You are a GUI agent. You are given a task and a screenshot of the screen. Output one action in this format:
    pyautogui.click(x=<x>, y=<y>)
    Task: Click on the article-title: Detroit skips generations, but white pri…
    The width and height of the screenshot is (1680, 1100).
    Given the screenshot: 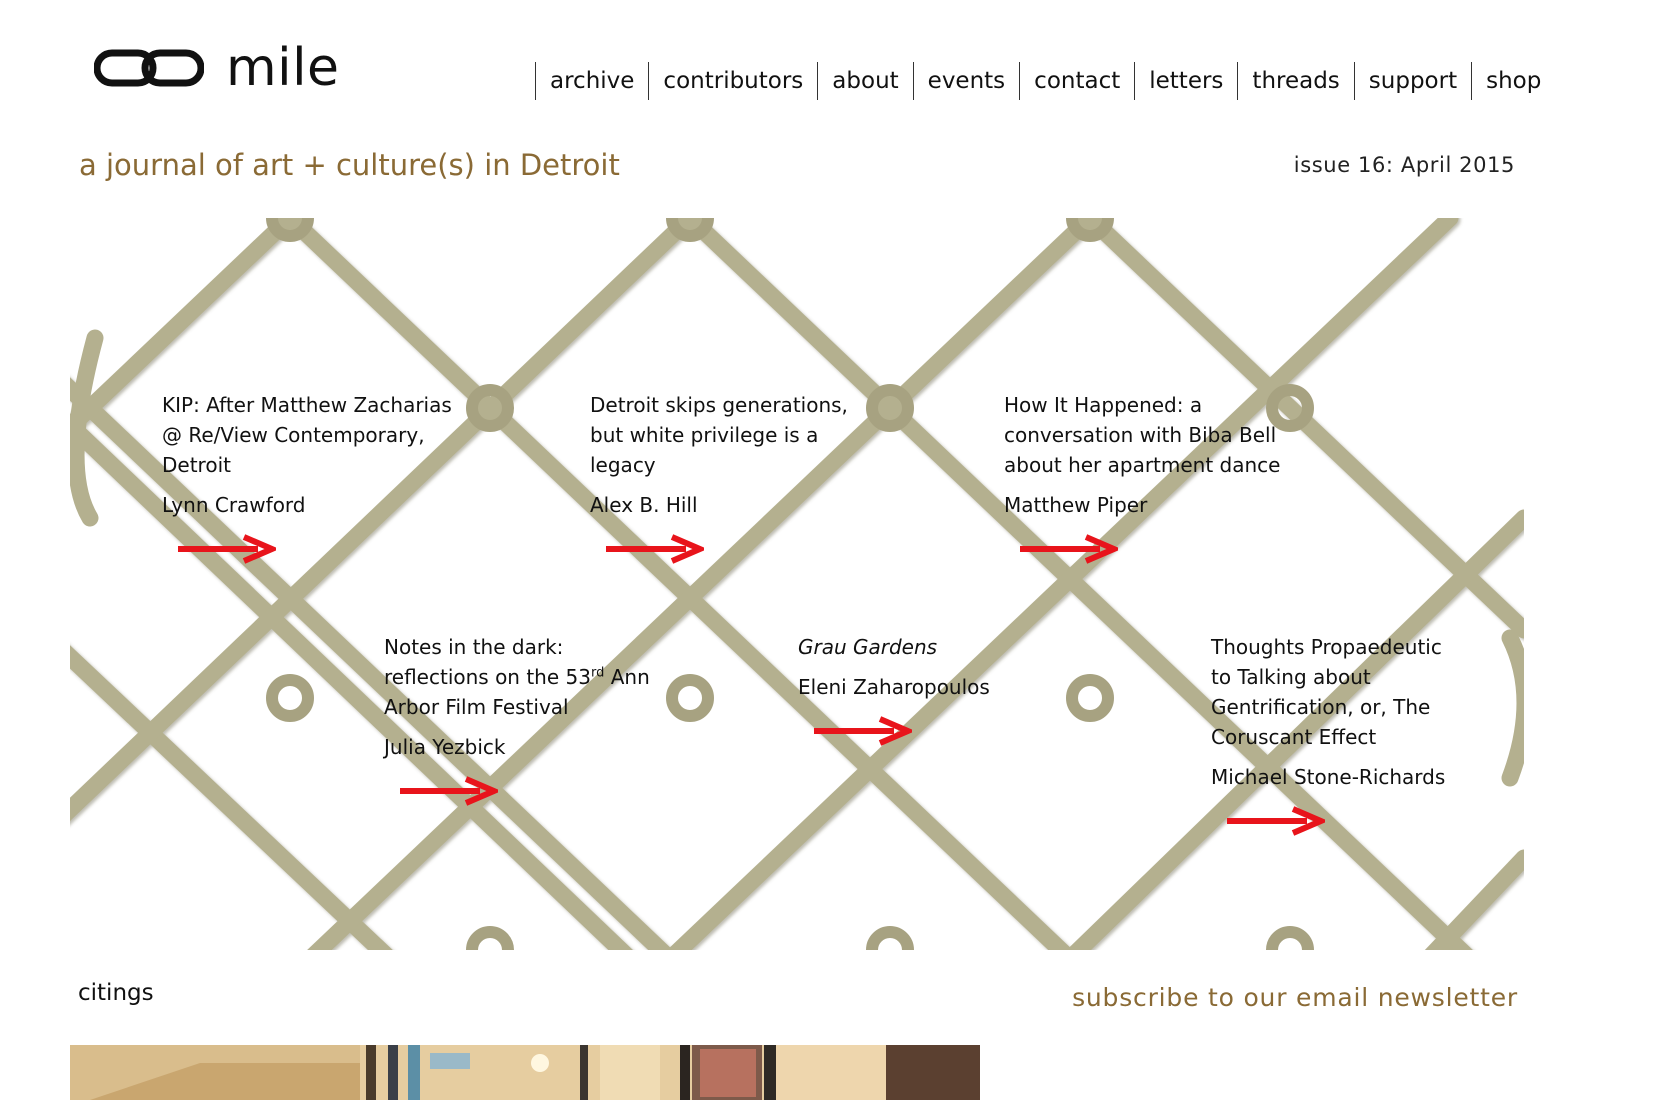 What is the action you would take?
    pyautogui.click(x=725, y=435)
    